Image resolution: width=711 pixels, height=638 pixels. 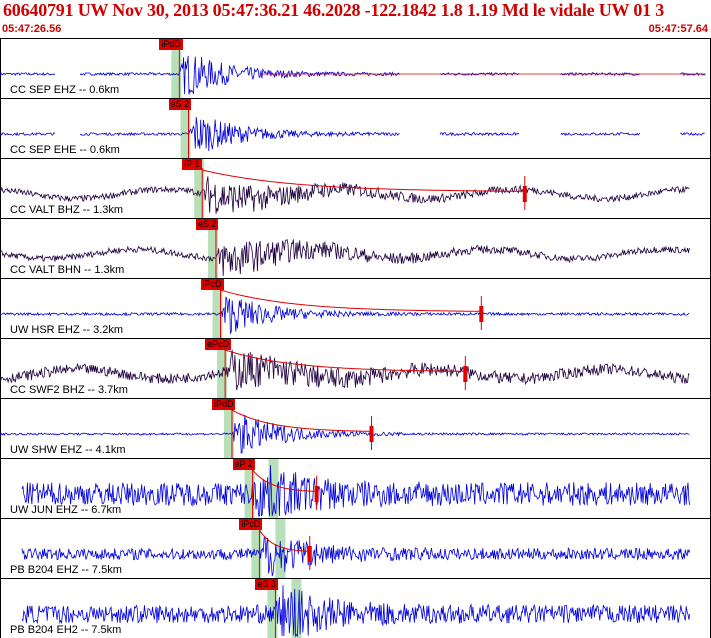 What do you see at coordinates (218, 344) in the screenshot?
I see `phase-pick-tag: ePcD` at bounding box center [218, 344].